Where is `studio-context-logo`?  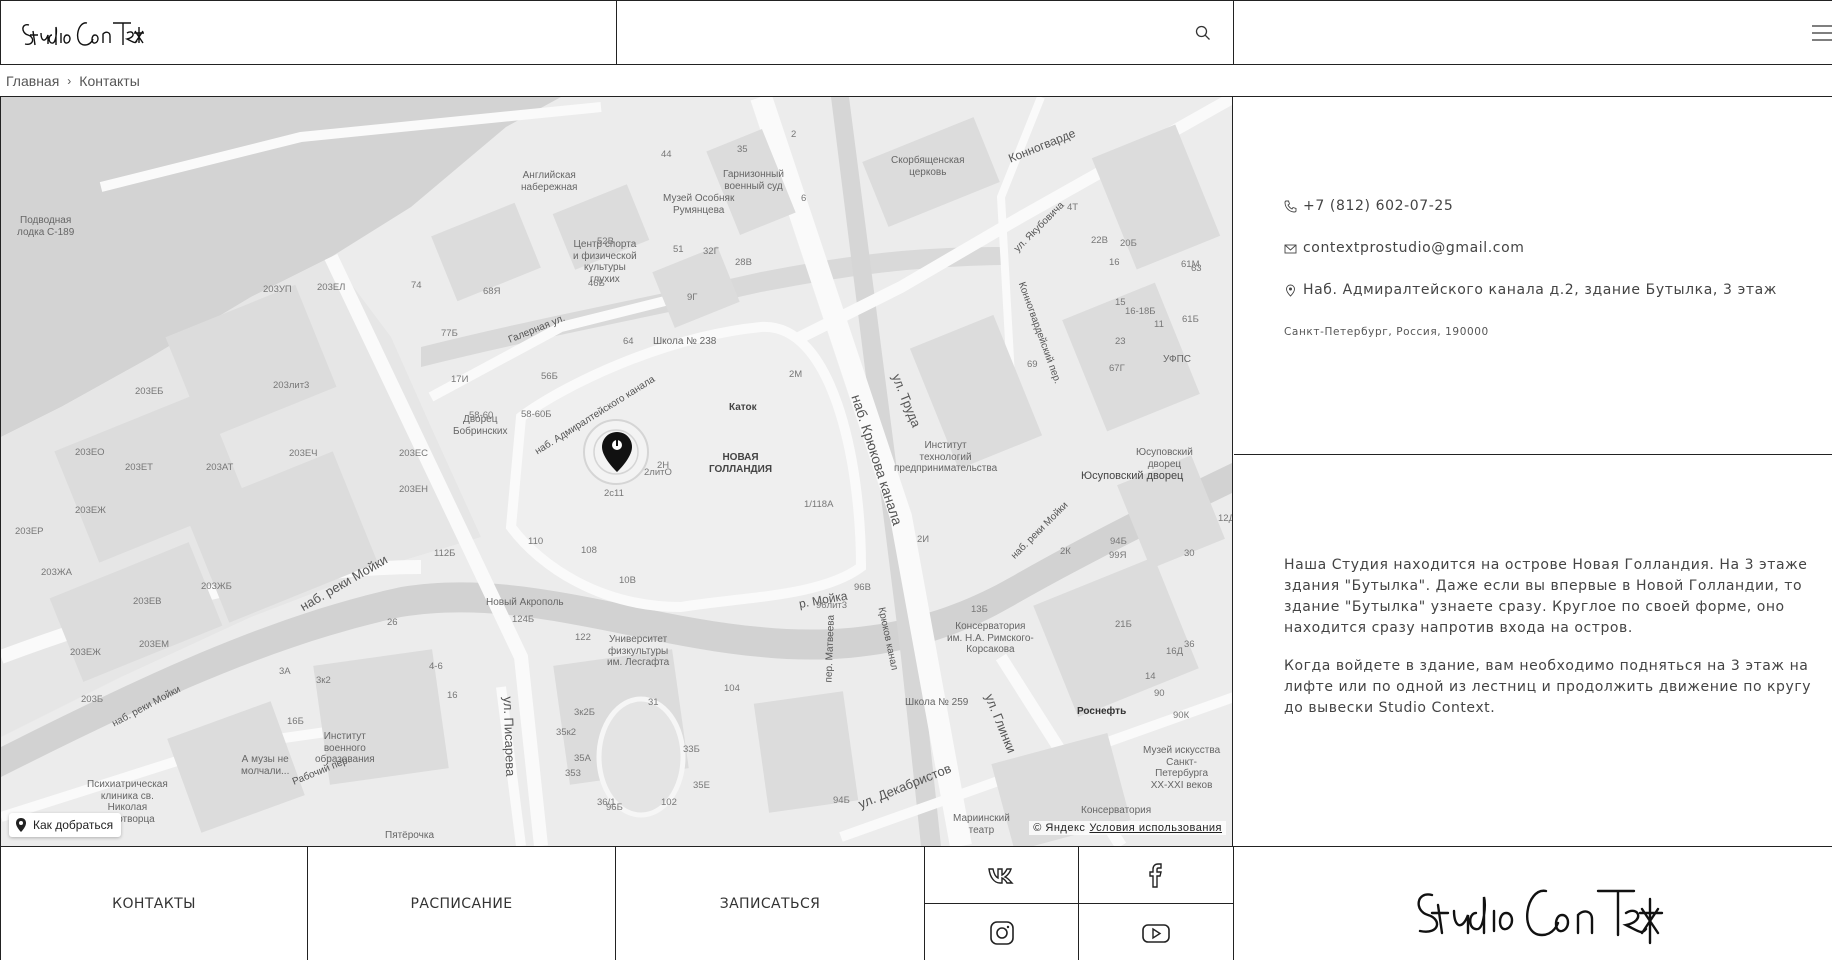 studio-context-logo is located at coordinates (84, 33).